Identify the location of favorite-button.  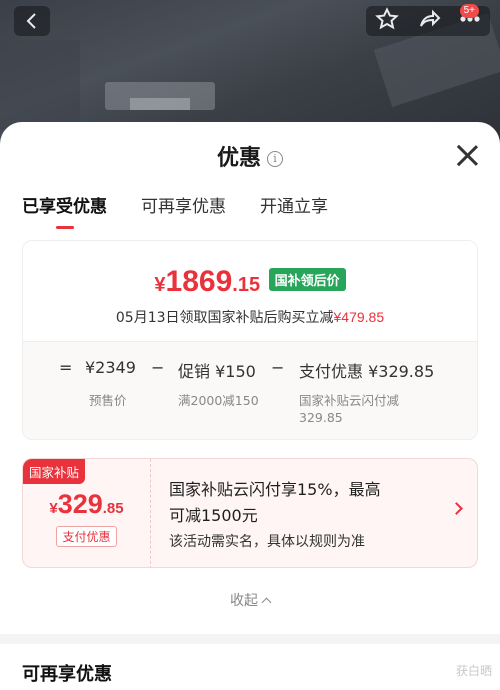
(387, 21).